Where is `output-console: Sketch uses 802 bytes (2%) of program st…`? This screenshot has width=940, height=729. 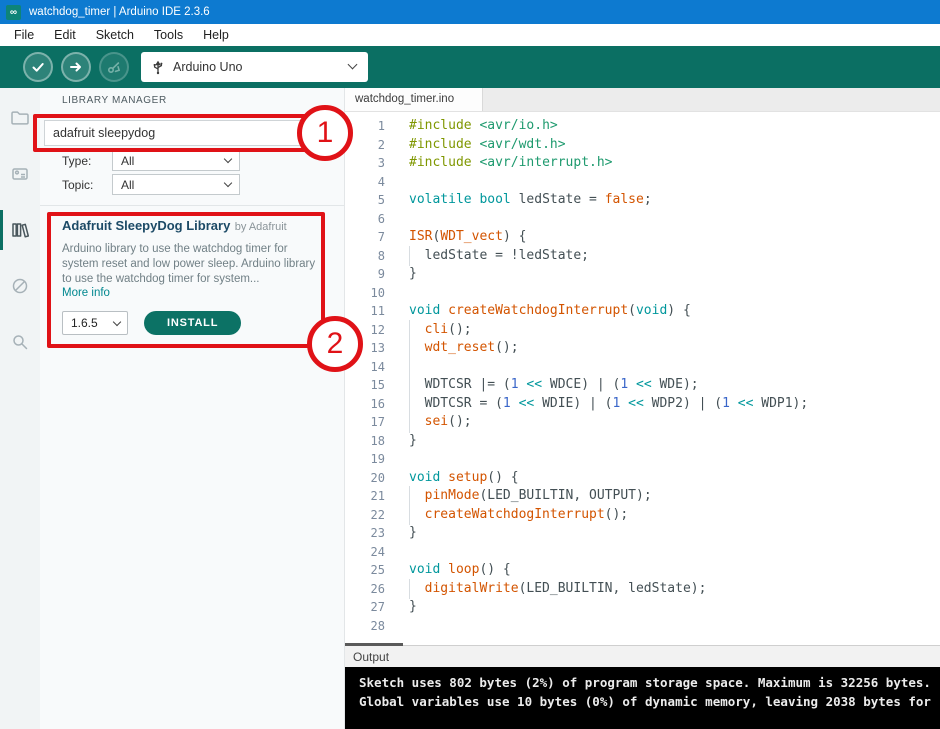 output-console: Sketch uses 802 bytes (2%) of program st… is located at coordinates (642, 698).